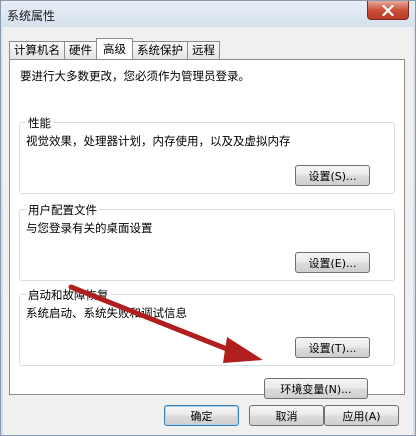  I want to click on cancel-button: 取消, so click(286, 415).